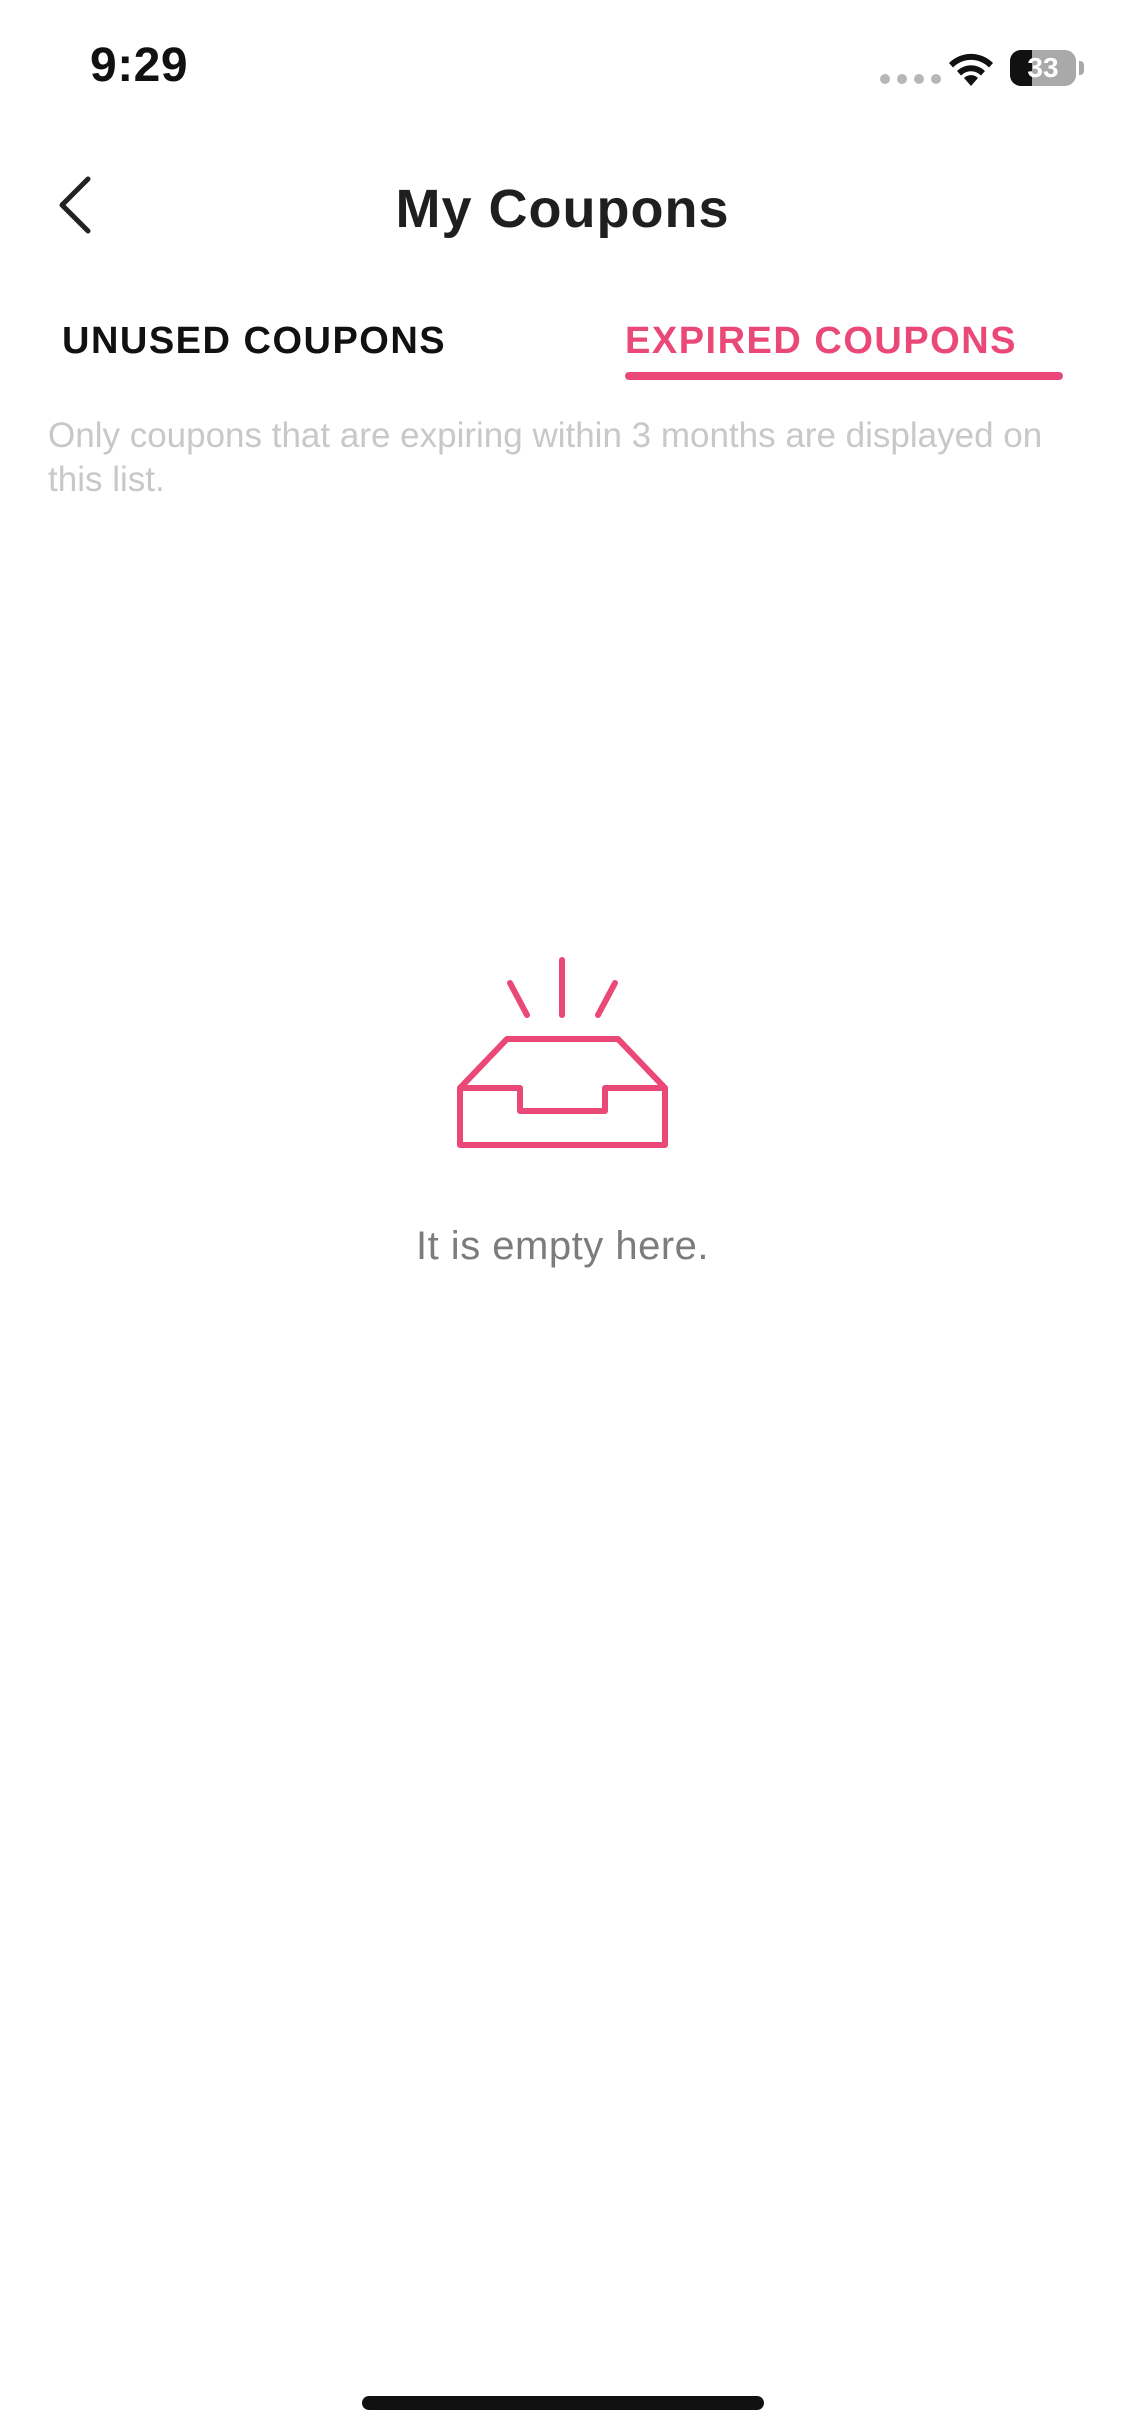 This screenshot has height=2436, width=1125. What do you see at coordinates (971, 69) in the screenshot?
I see `wifi-icon` at bounding box center [971, 69].